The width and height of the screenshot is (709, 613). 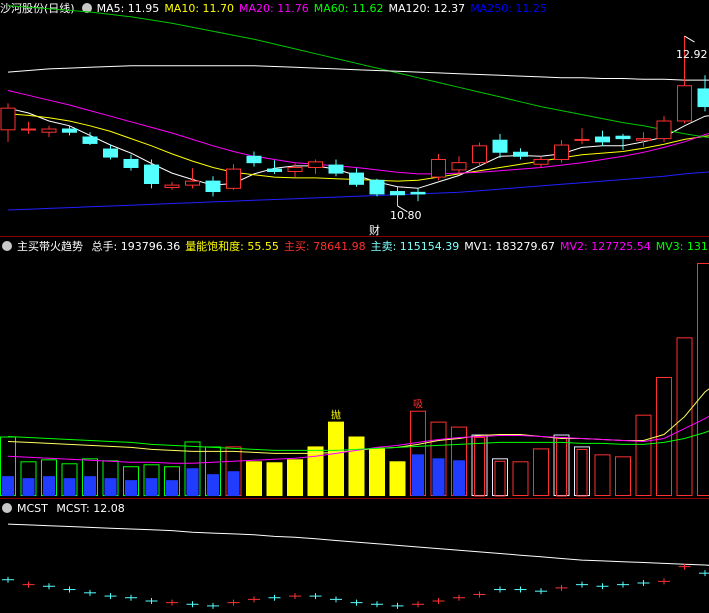 I want to click on signal-marker: 抛, so click(x=336, y=415).